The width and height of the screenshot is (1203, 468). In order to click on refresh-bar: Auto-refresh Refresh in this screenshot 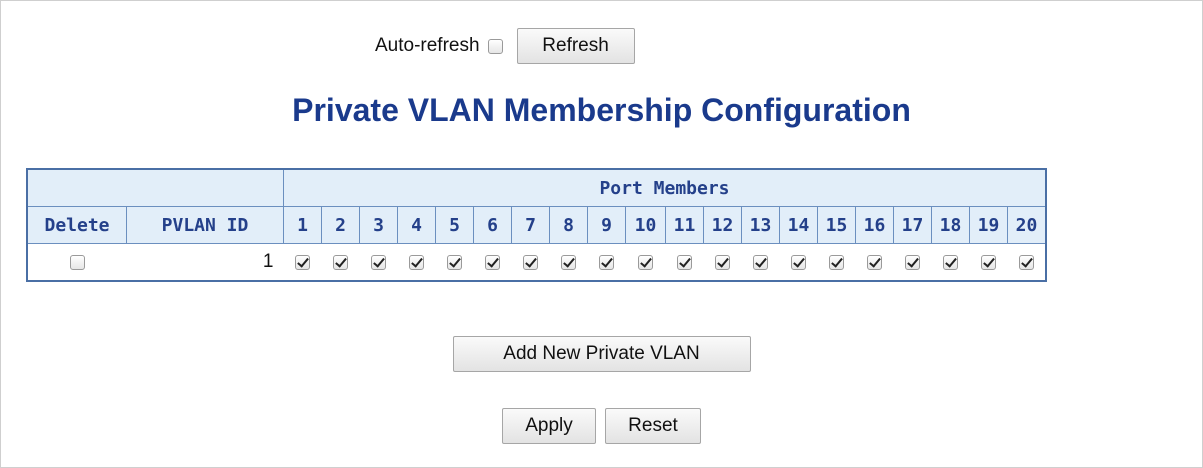, I will do `click(505, 46)`.